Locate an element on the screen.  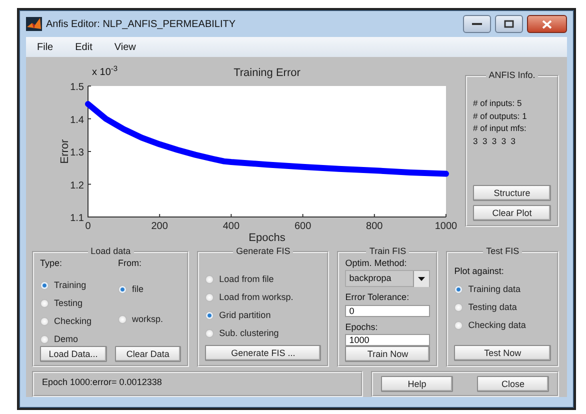
maximize-icon is located at coordinates (509, 24).